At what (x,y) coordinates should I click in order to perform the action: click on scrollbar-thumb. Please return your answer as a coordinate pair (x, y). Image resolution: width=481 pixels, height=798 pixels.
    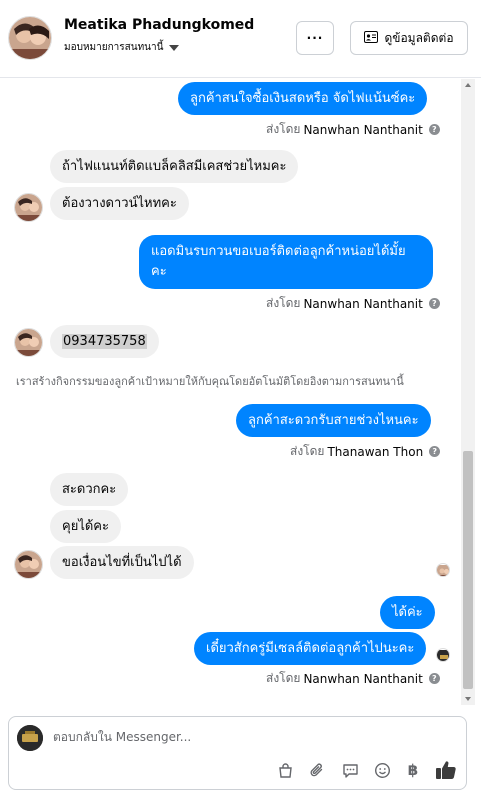
    Looking at the image, I should click on (468, 570).